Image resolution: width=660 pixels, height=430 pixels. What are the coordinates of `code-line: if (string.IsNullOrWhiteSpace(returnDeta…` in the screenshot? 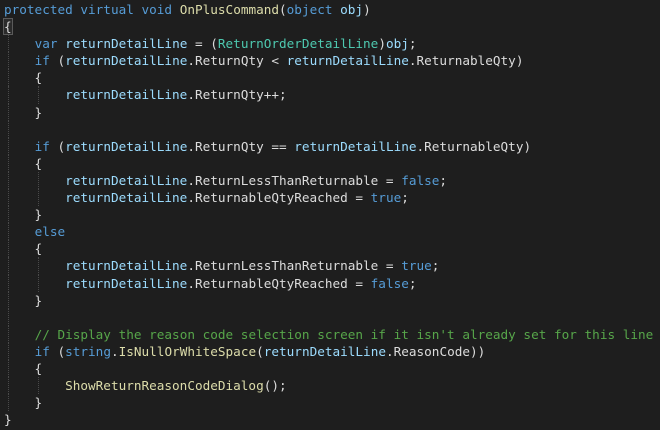 It's located at (330, 351).